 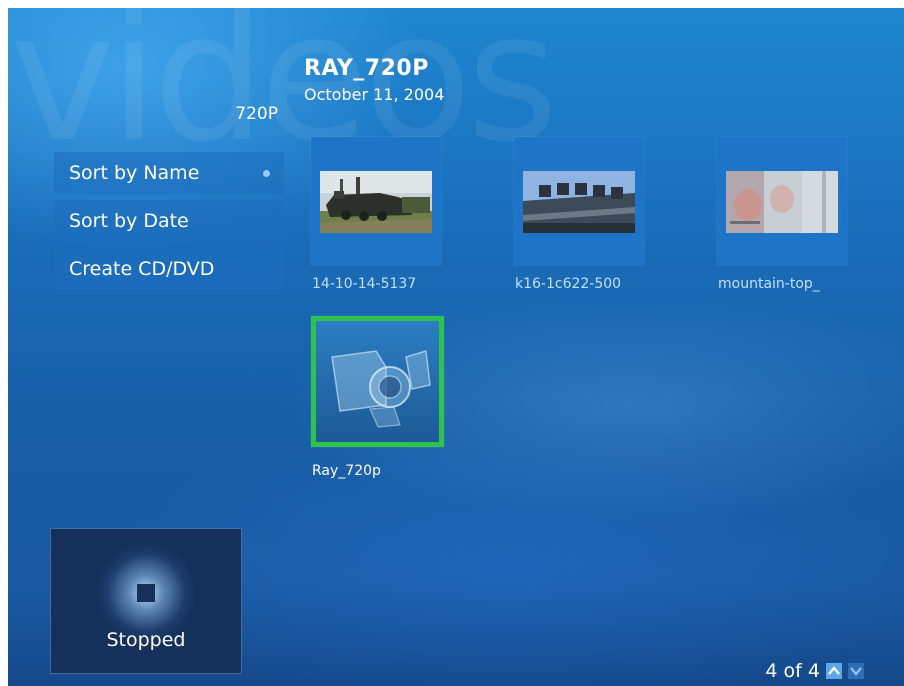 I want to click on sort-by-name-button: Sort by Name, so click(x=169, y=173).